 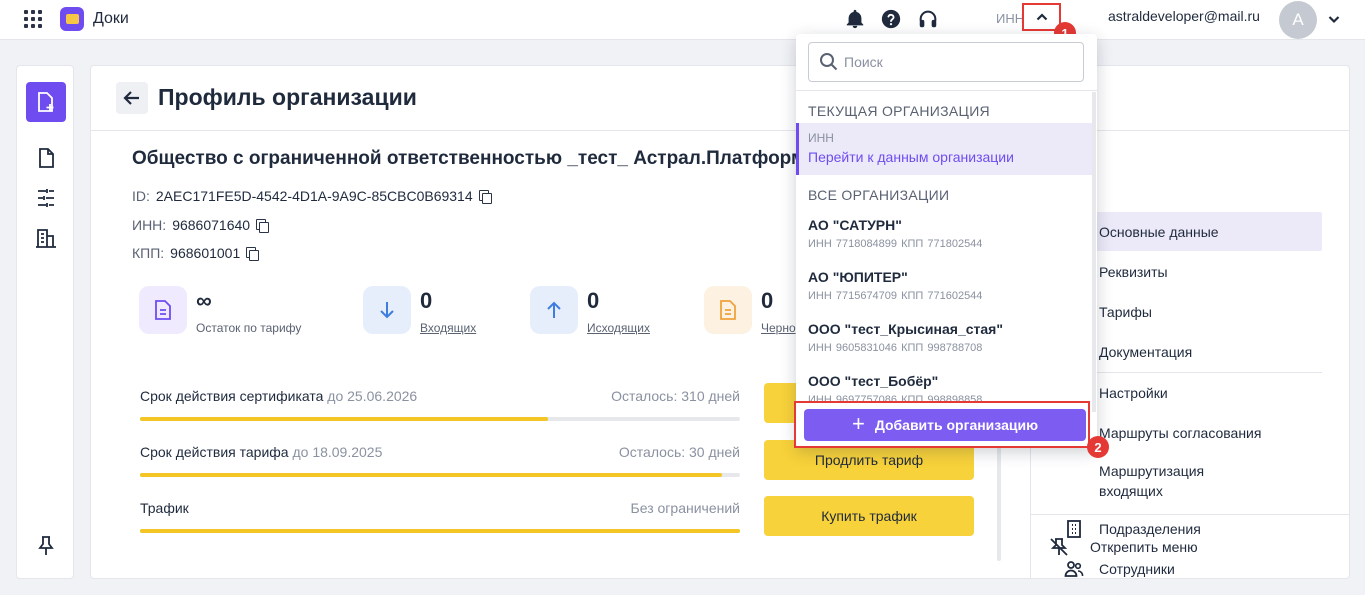 What do you see at coordinates (205, 253) in the screenshot?
I see `org-kpp-value: 968601001` at bounding box center [205, 253].